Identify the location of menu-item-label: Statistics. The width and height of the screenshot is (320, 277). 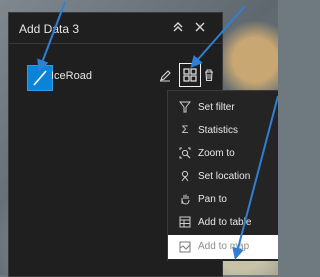
(218, 130).